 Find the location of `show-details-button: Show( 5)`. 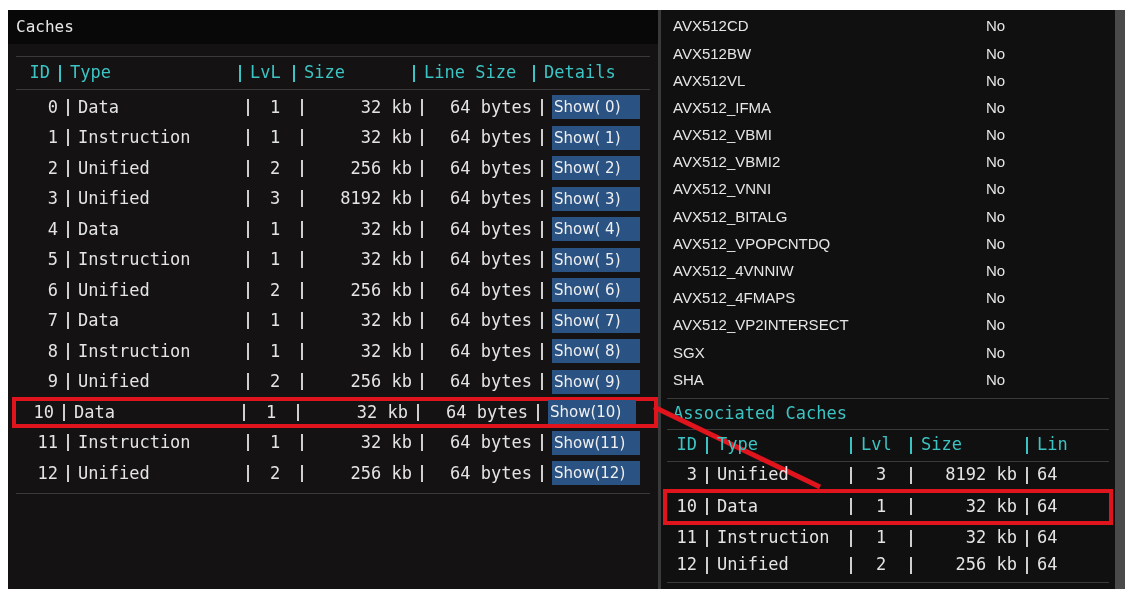

show-details-button: Show( 5) is located at coordinates (596, 259).